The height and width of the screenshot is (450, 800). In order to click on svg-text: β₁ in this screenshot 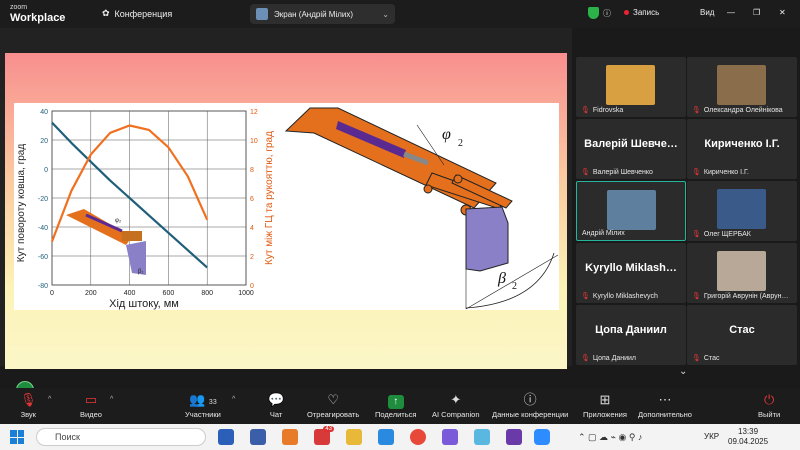, I will do `click(140, 272)`.